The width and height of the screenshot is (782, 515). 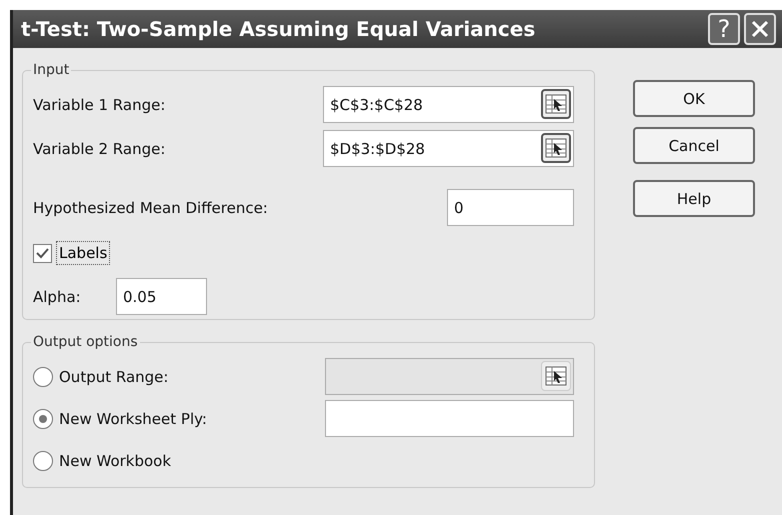 What do you see at coordinates (51, 70) in the screenshot?
I see `group-legend: Input` at bounding box center [51, 70].